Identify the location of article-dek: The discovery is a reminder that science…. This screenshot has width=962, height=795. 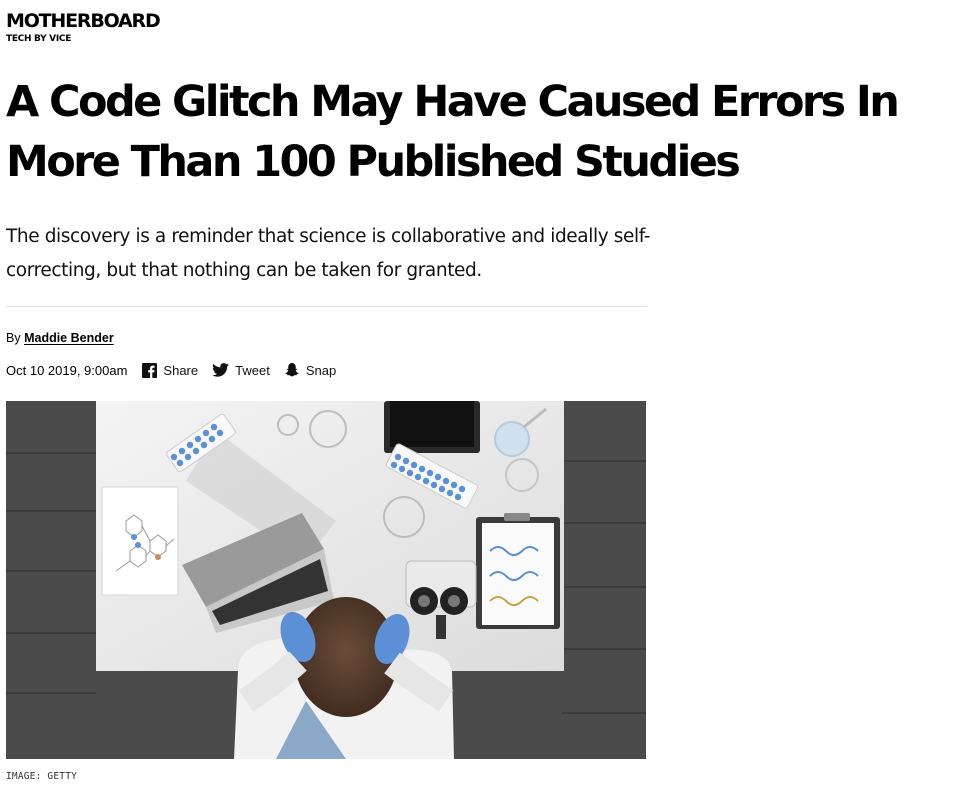
(328, 253).